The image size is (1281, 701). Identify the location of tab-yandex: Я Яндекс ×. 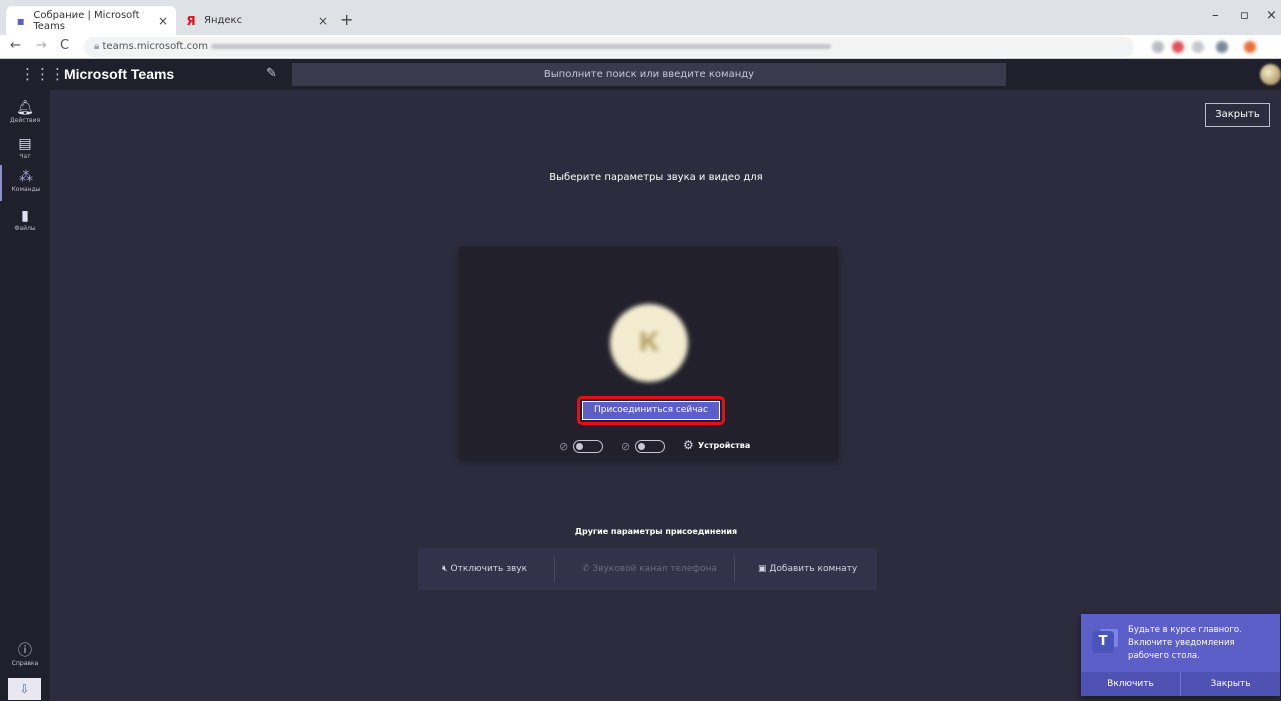
(256, 20).